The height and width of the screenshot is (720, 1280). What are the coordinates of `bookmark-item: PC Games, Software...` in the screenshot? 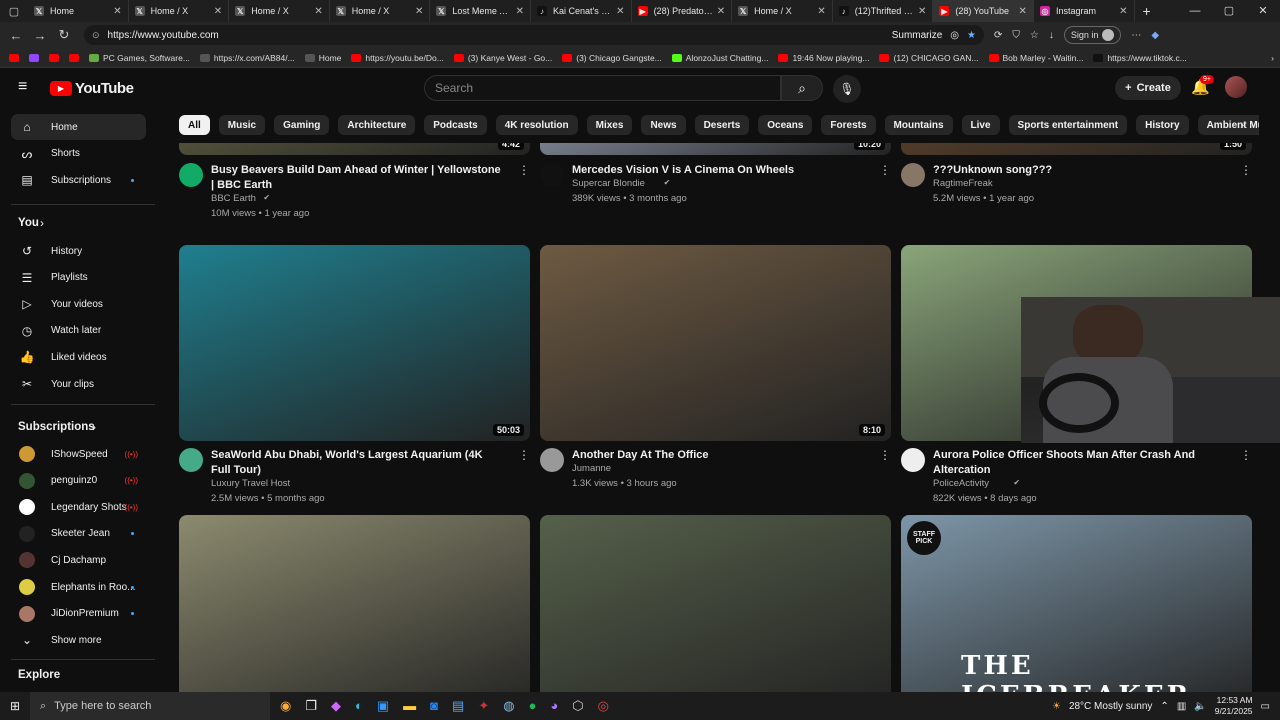 It's located at (139, 58).